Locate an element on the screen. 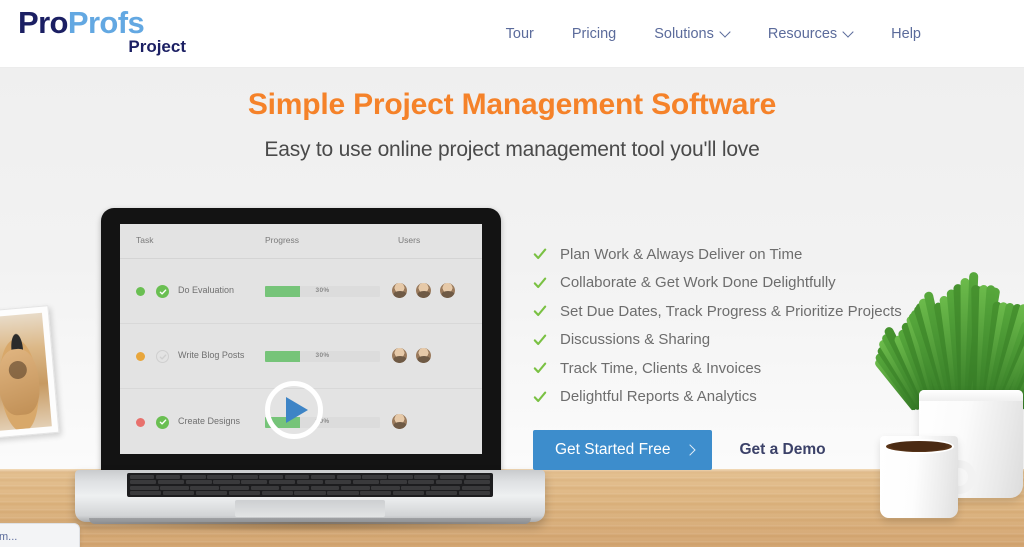  nav-item-solutions: Solutions is located at coordinates (692, 34).